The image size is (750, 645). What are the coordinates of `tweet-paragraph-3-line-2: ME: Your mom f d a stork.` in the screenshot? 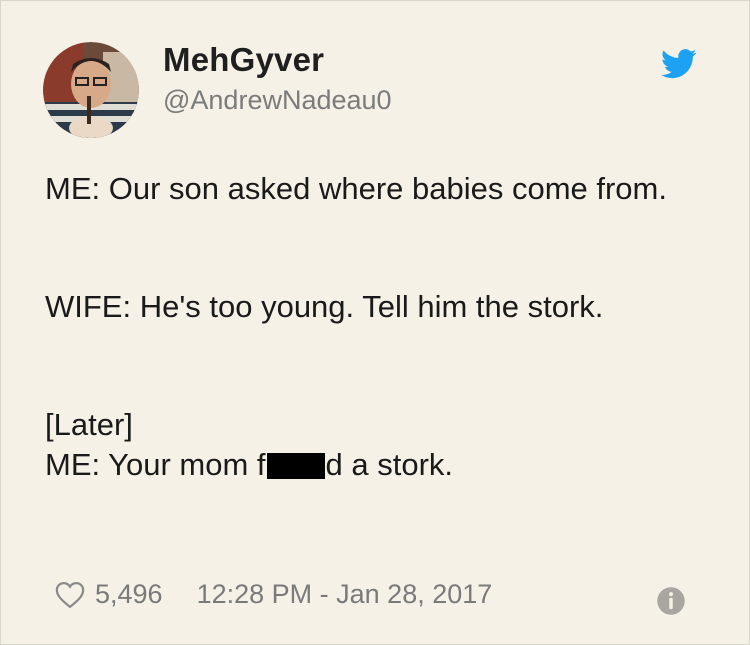 It's located at (385, 465).